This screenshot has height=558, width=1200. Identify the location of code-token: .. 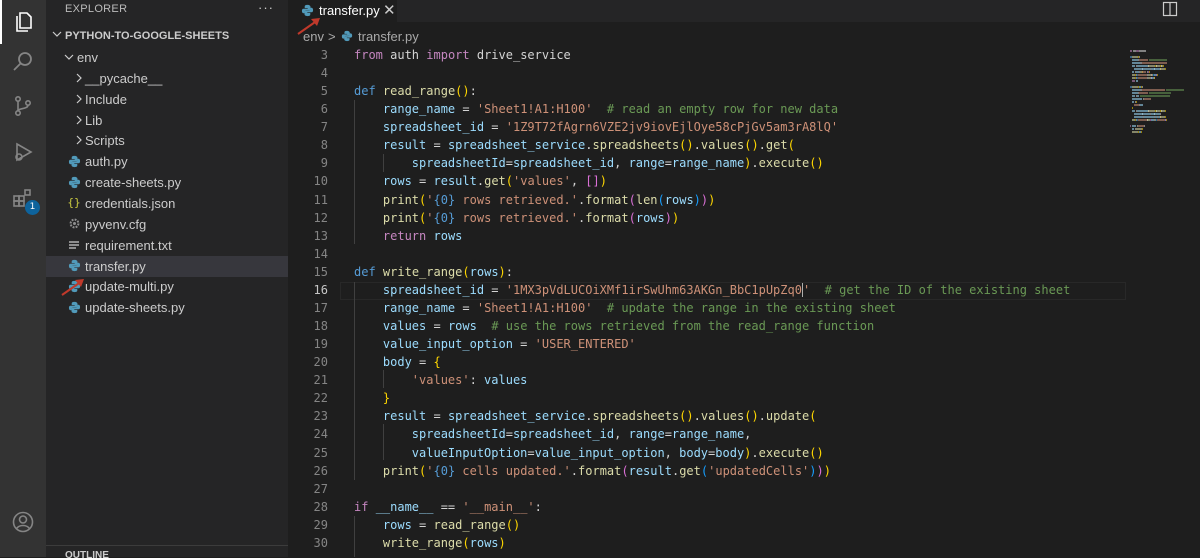
(755, 452).